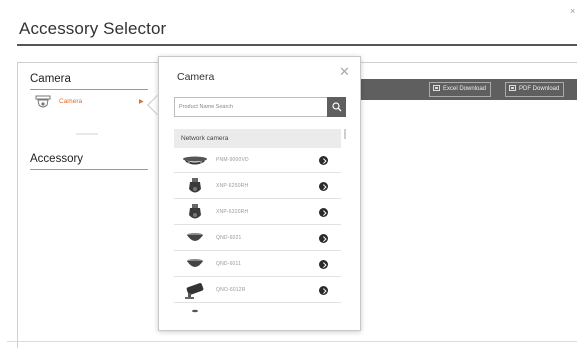 This screenshot has width=577, height=348. Describe the element at coordinates (257, 238) in the screenshot. I see `list-item: QND-6021` at that location.